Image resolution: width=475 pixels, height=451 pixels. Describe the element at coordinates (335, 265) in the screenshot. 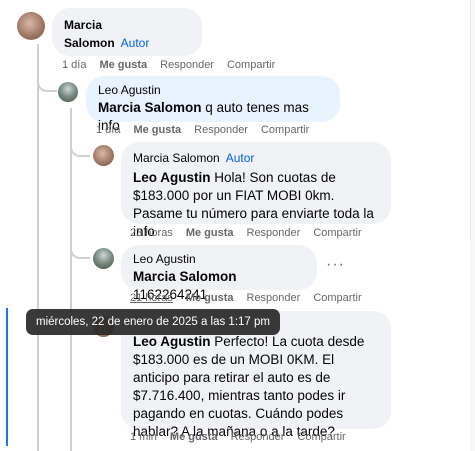

I see `more-options-icon: ···` at that location.